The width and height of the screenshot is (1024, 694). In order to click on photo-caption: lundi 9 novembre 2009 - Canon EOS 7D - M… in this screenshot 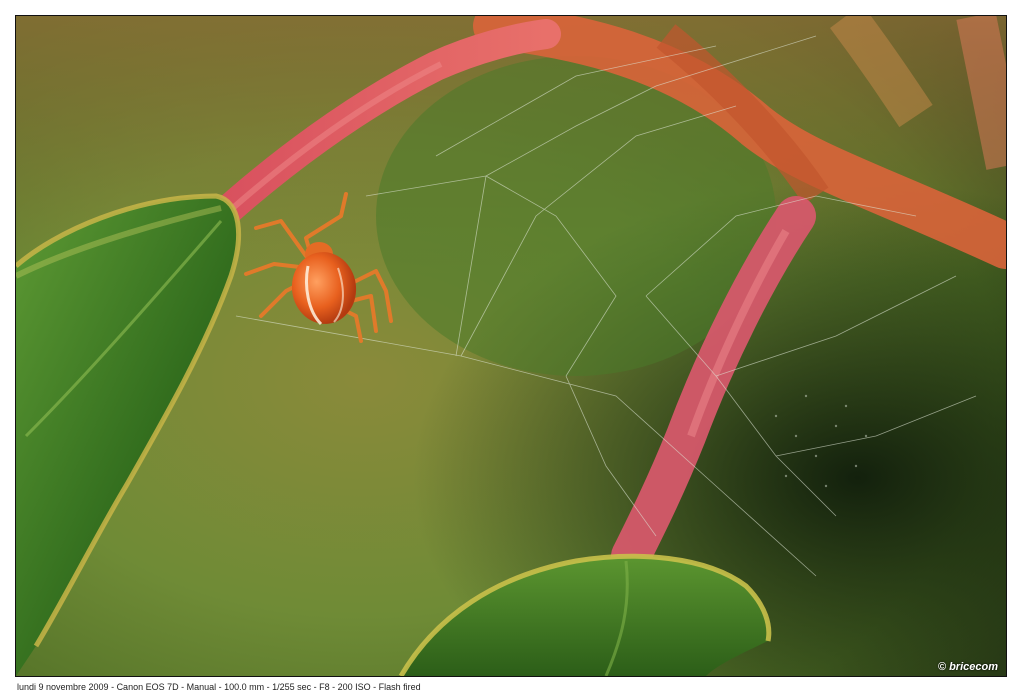, I will do `click(219, 687)`.